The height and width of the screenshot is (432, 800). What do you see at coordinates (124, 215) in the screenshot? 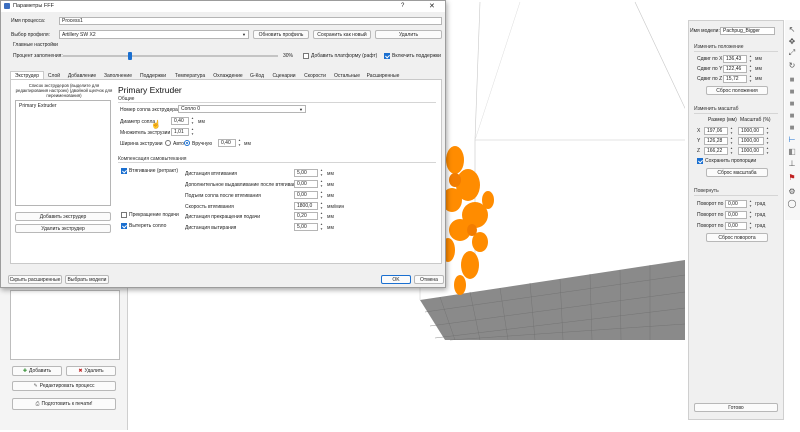
I see `coast-checkbox` at bounding box center [124, 215].